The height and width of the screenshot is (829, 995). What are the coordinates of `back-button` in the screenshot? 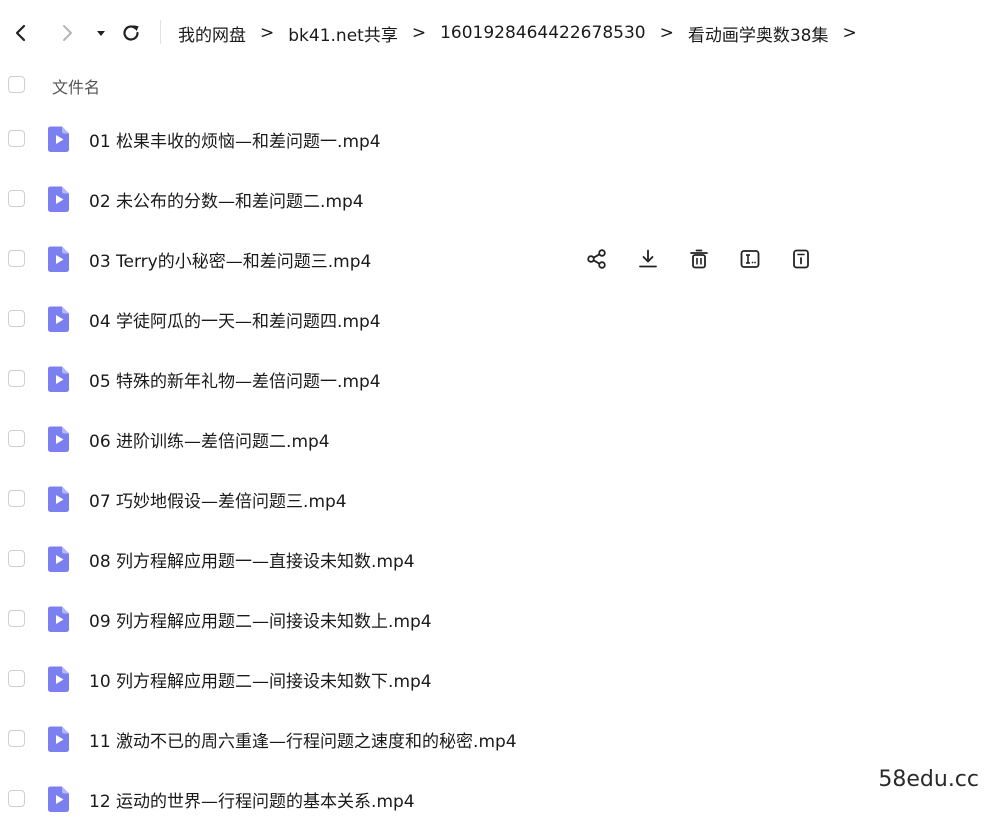 It's located at (21, 33).